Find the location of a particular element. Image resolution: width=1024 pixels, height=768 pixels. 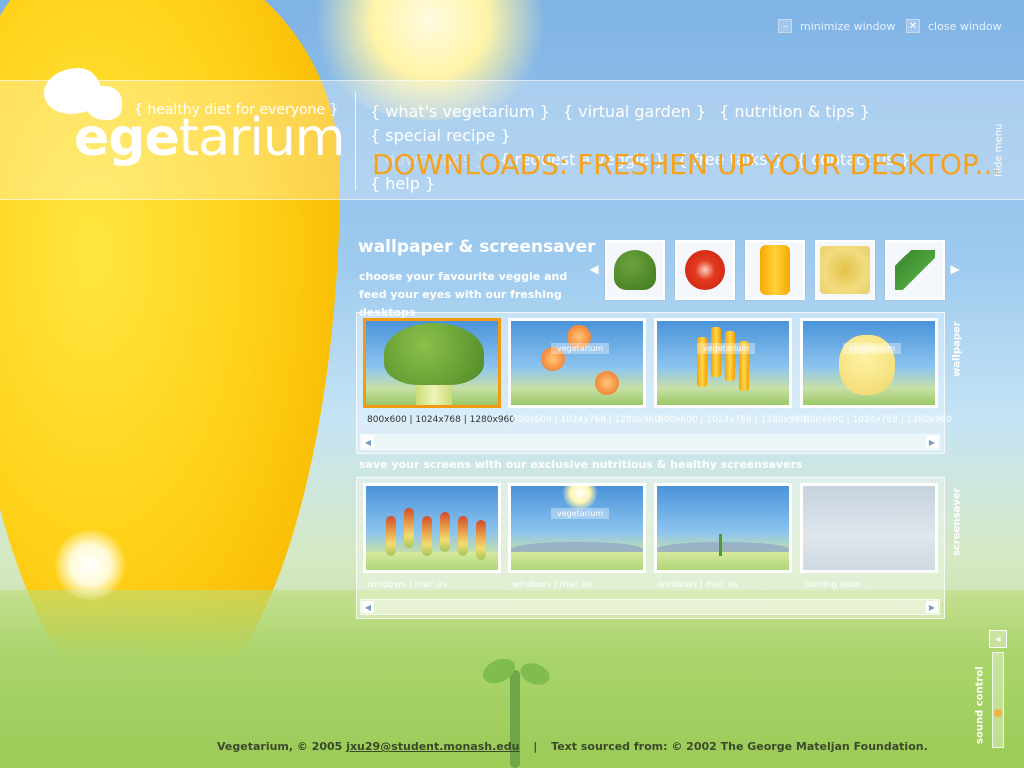

speaker-icon: ◂ is located at coordinates (998, 639).